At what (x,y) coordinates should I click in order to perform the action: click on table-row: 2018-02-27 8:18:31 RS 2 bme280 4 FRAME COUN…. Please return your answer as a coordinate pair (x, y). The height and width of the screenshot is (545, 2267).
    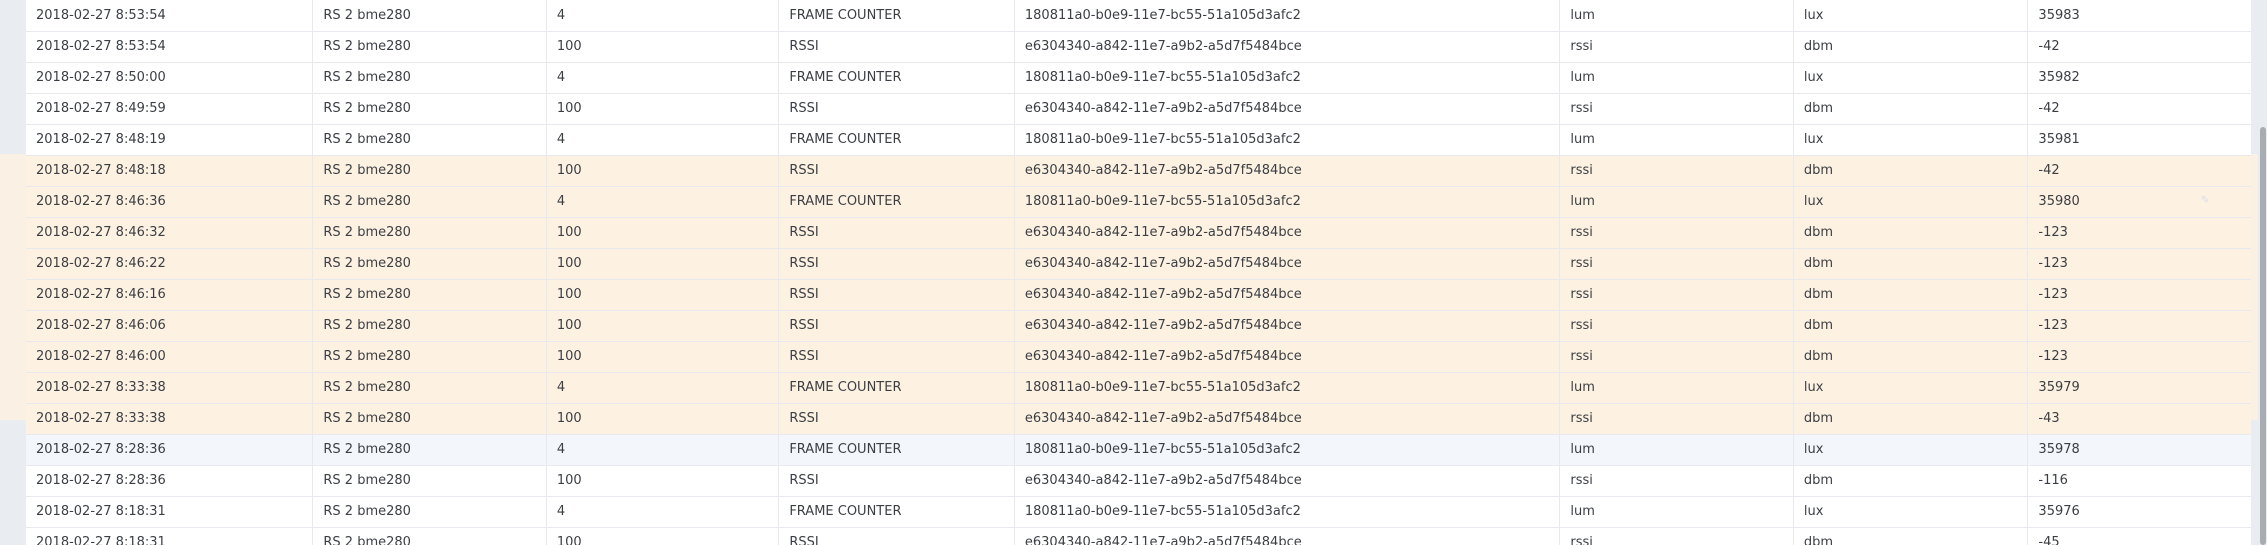
    Looking at the image, I should click on (1138, 512).